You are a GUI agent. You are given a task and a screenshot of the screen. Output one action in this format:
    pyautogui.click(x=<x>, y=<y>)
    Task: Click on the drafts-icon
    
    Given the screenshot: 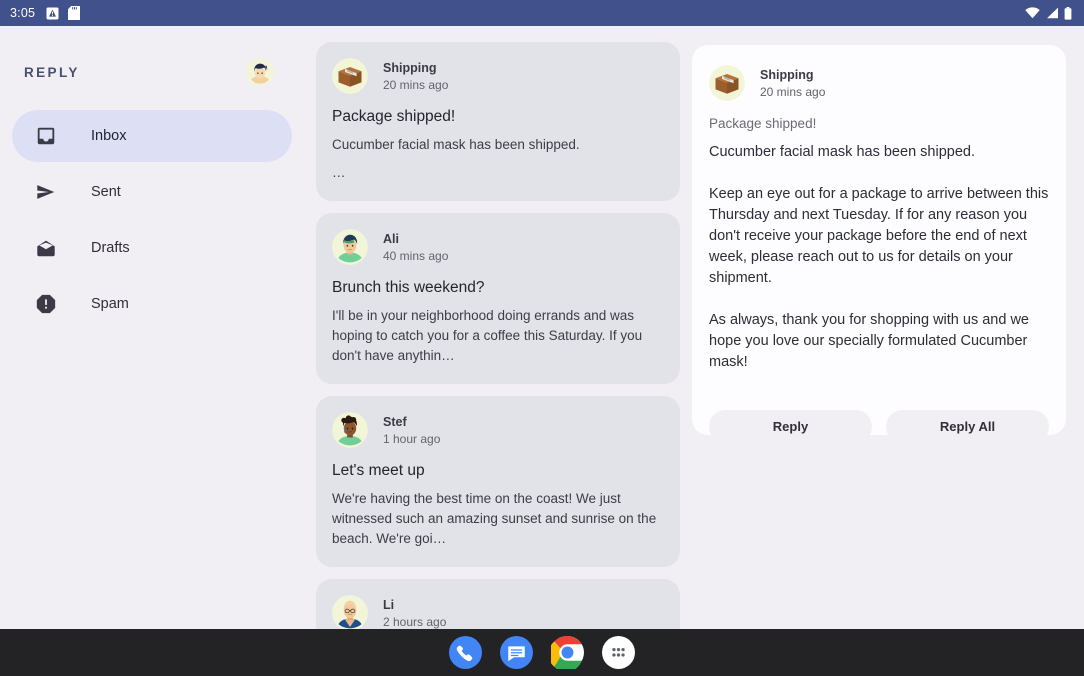 What is the action you would take?
    pyautogui.click(x=46, y=248)
    